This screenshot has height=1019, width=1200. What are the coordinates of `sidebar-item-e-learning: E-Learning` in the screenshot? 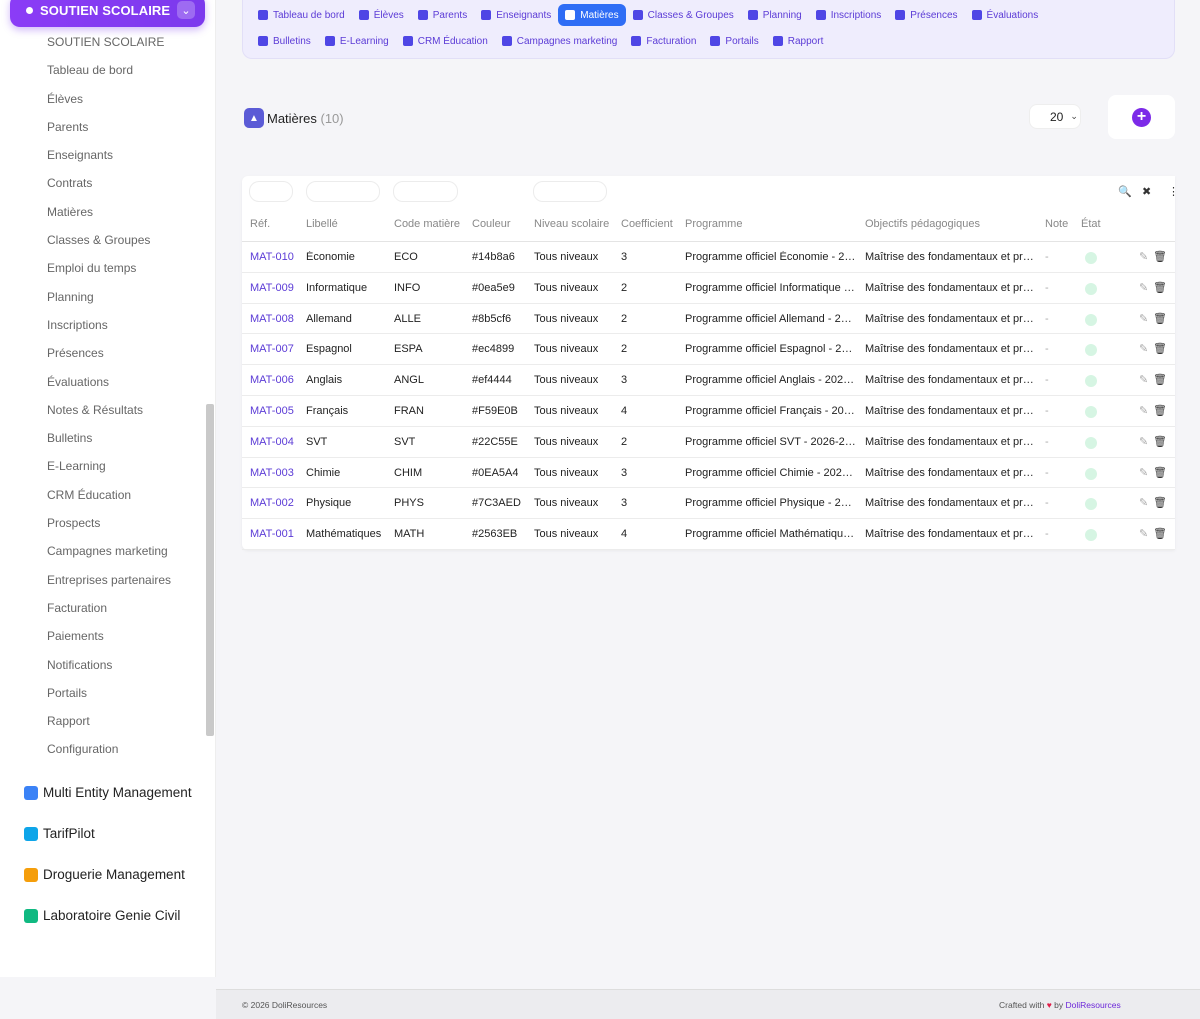 It's located at (103, 466).